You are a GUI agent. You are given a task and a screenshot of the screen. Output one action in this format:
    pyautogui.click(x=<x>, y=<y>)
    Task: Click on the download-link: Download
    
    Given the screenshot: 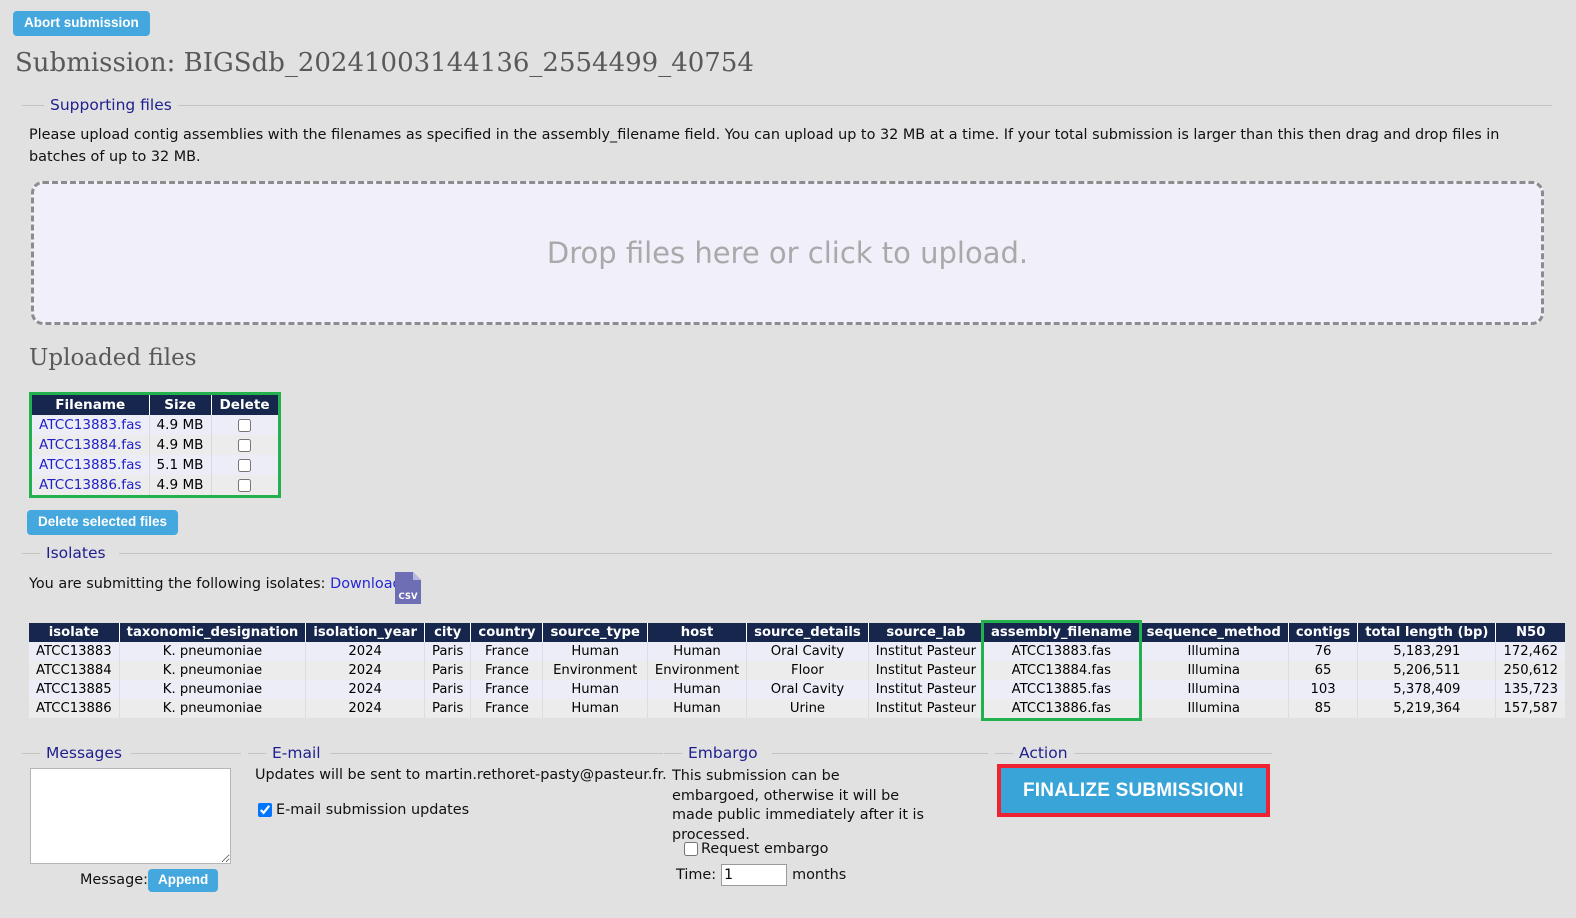 What is the action you would take?
    pyautogui.click(x=366, y=584)
    